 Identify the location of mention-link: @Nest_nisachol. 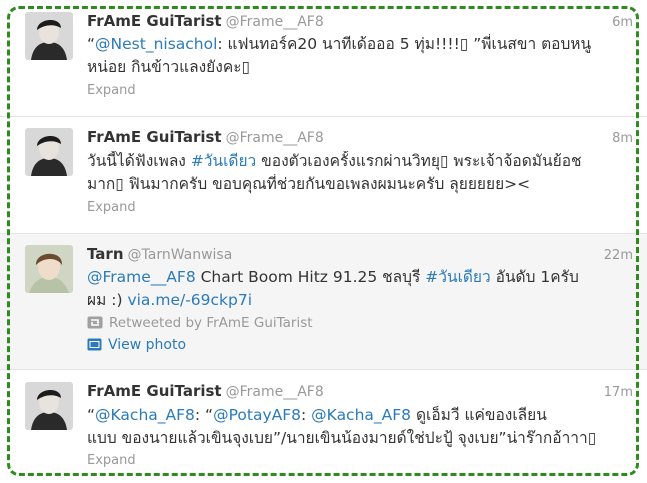
(156, 44).